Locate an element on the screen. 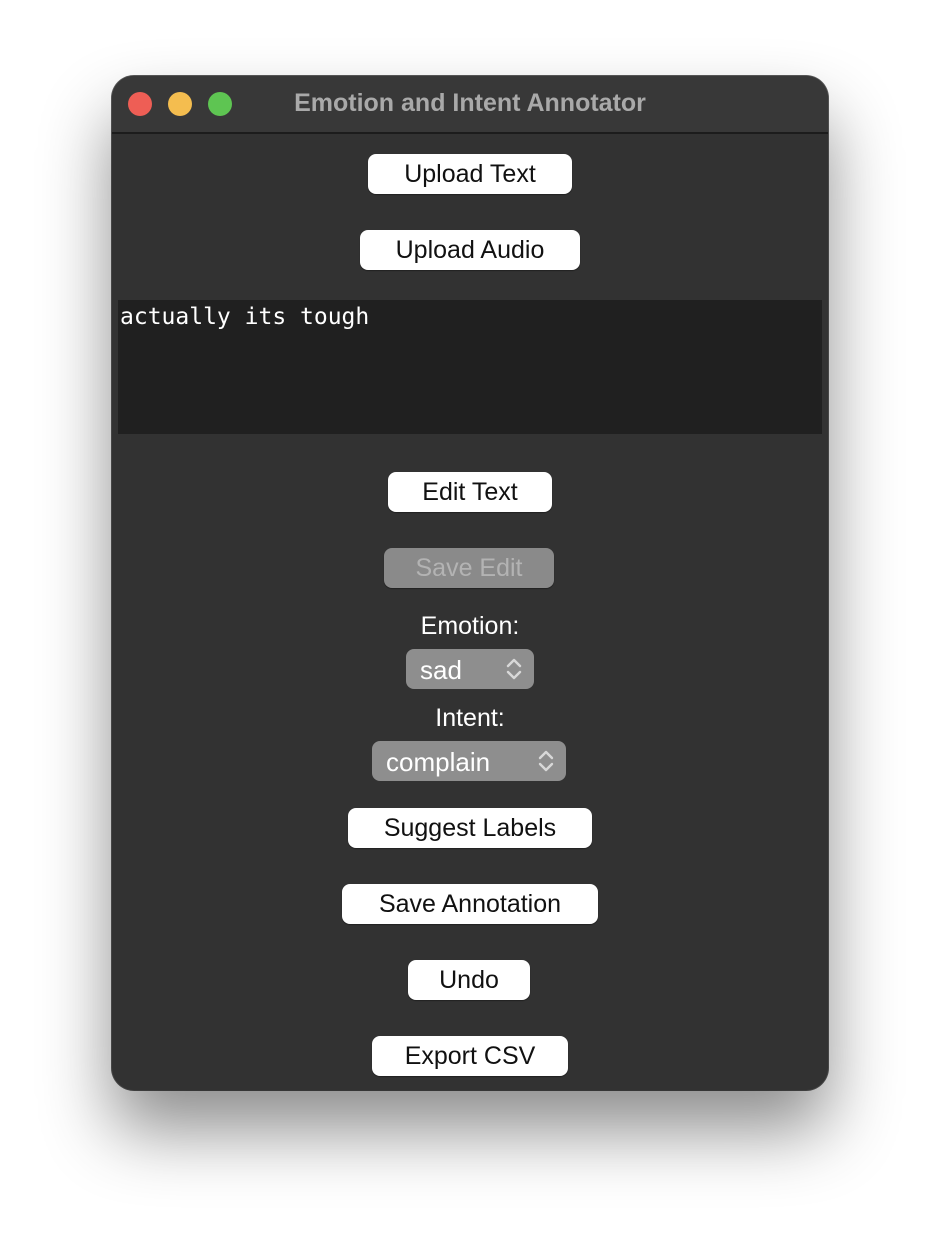  upload-text-button: Upload Text is located at coordinates (470, 174).